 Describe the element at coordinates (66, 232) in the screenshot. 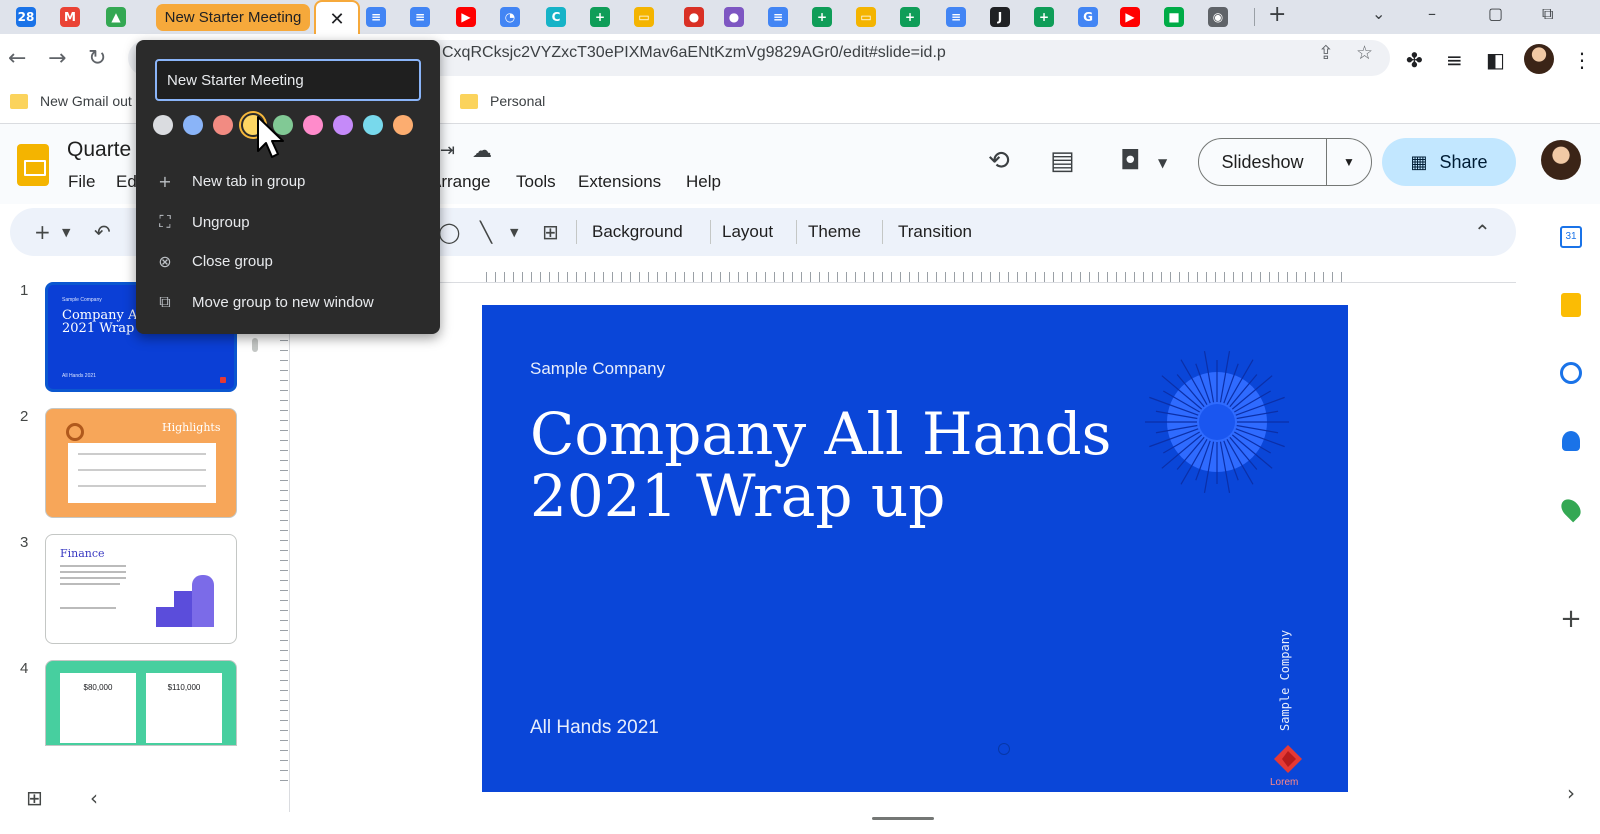

I see `new-slide-dropdown-icon: ▼` at that location.